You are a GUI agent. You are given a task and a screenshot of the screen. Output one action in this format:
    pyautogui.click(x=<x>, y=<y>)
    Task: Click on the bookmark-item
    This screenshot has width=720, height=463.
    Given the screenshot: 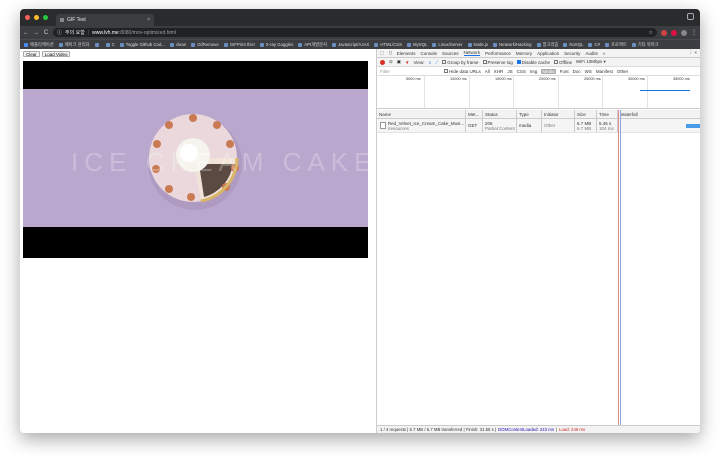 What is the action you would take?
    pyautogui.click(x=97, y=44)
    